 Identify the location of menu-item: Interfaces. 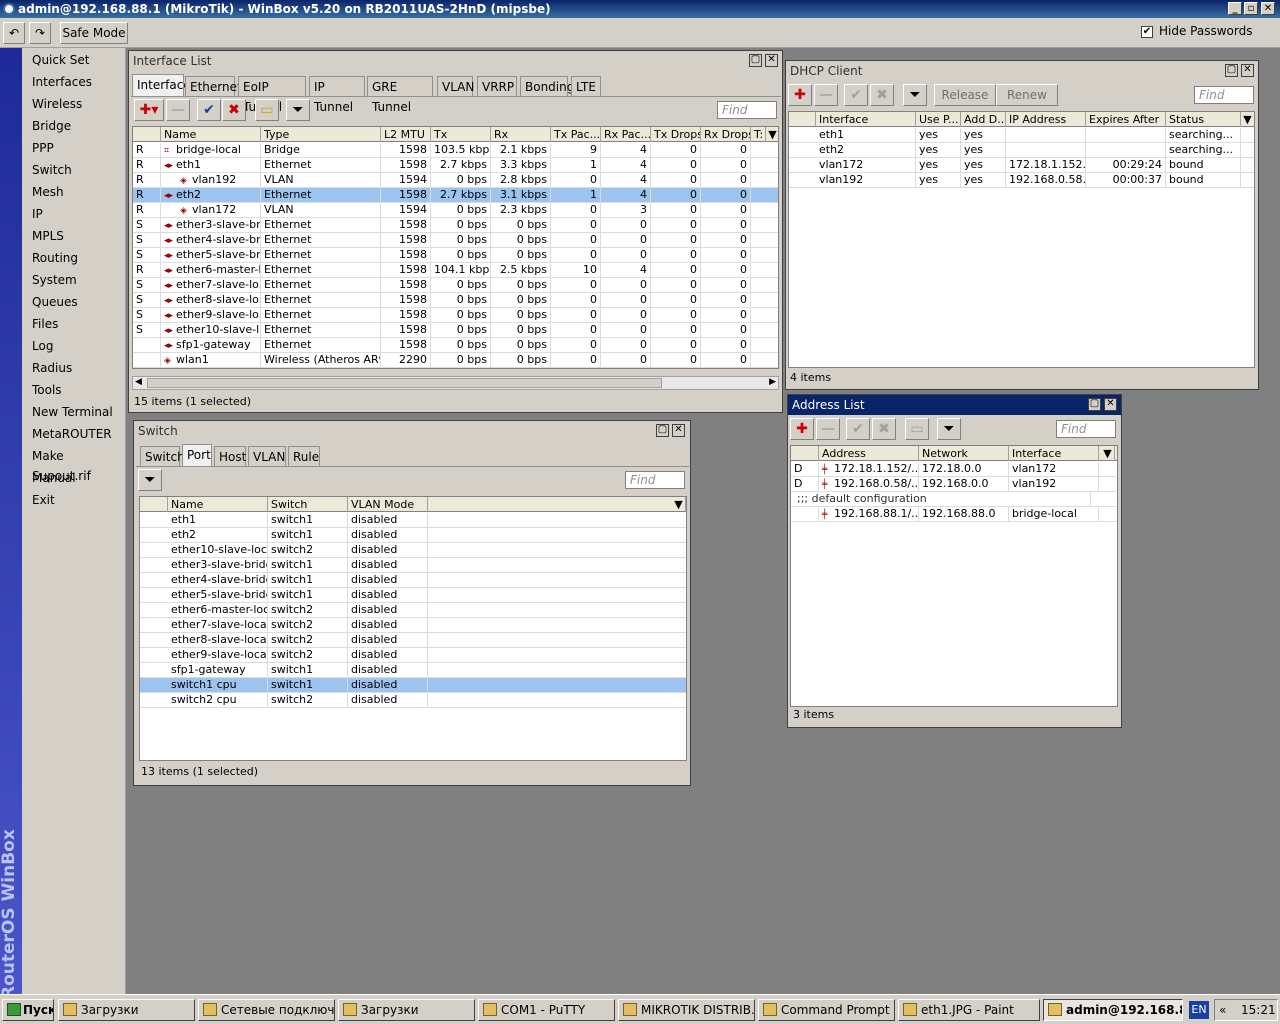
(76, 82).